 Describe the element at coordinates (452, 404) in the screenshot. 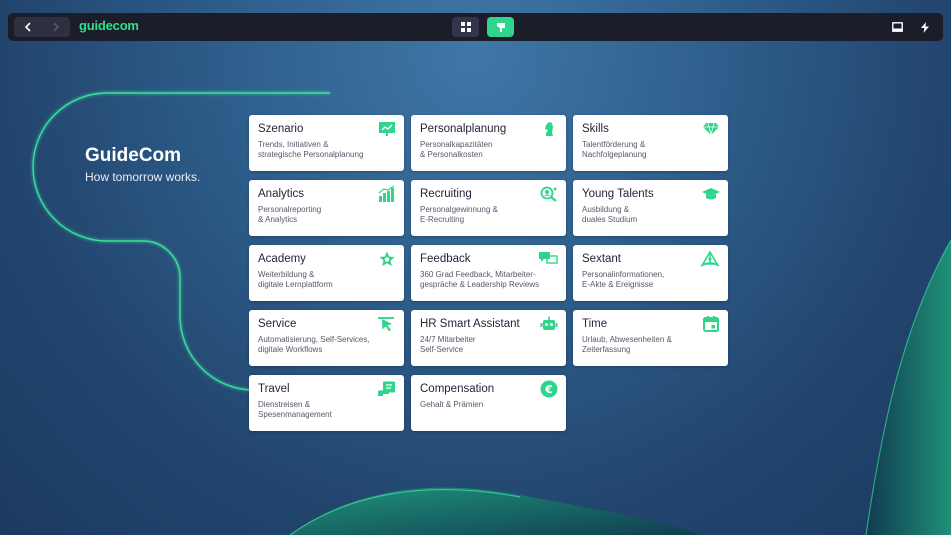

I see `tile-description: Gehalt & Prämien` at that location.